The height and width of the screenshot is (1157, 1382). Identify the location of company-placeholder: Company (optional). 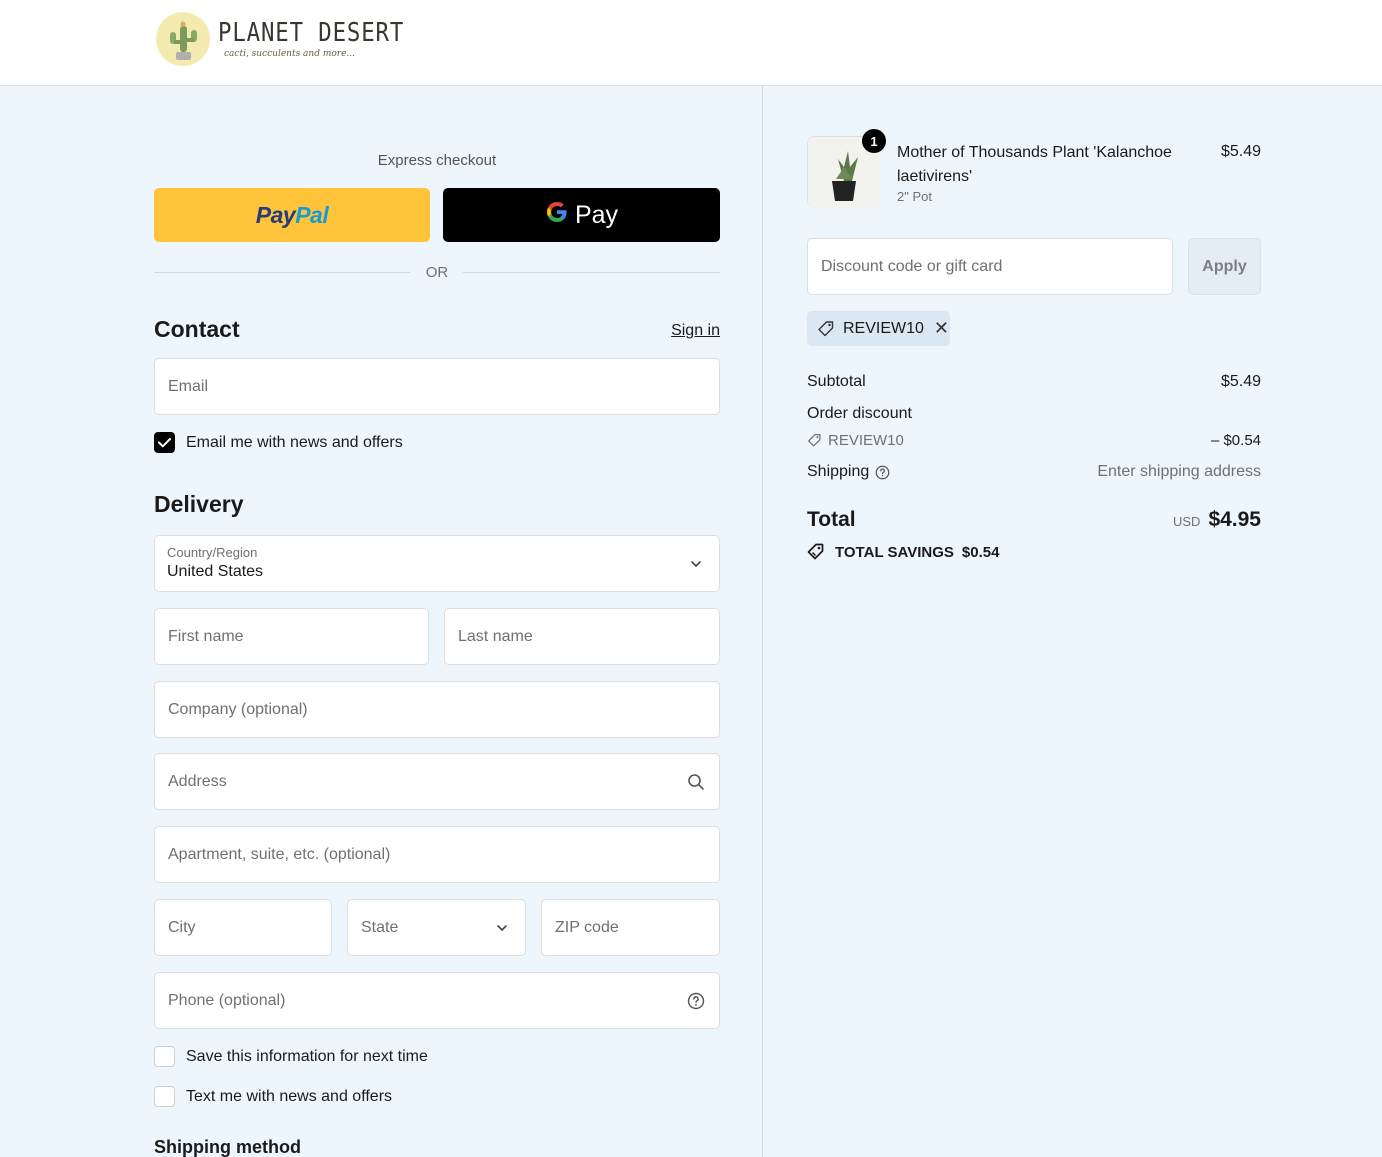
(238, 709).